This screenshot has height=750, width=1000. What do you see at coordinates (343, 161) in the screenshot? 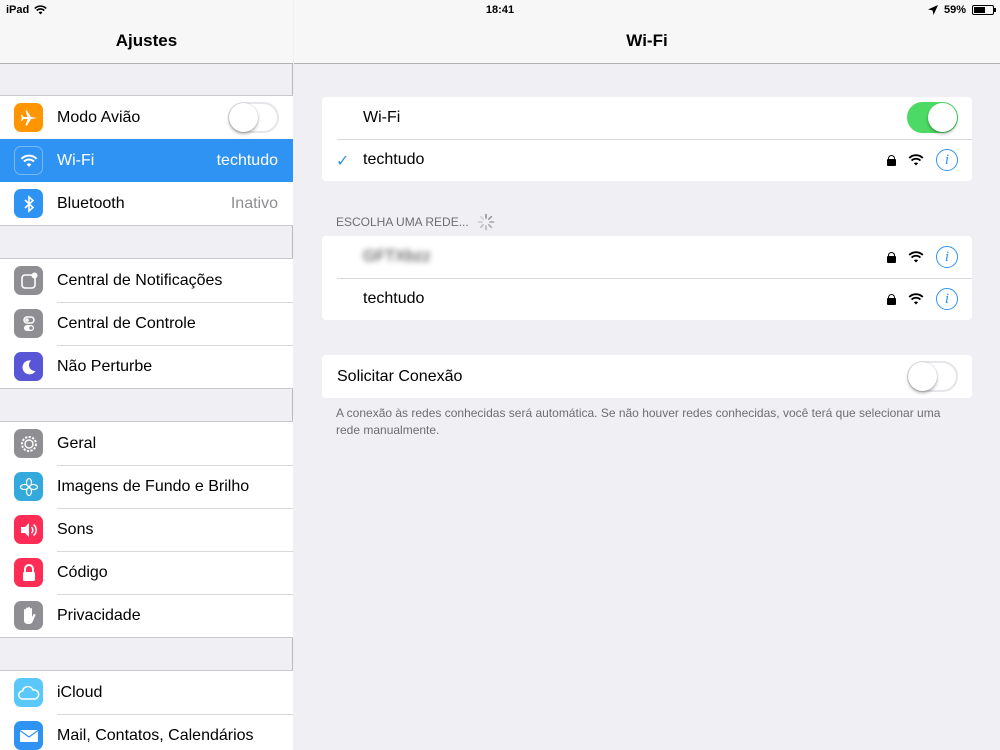
I see `checkmark-icon: ✓` at bounding box center [343, 161].